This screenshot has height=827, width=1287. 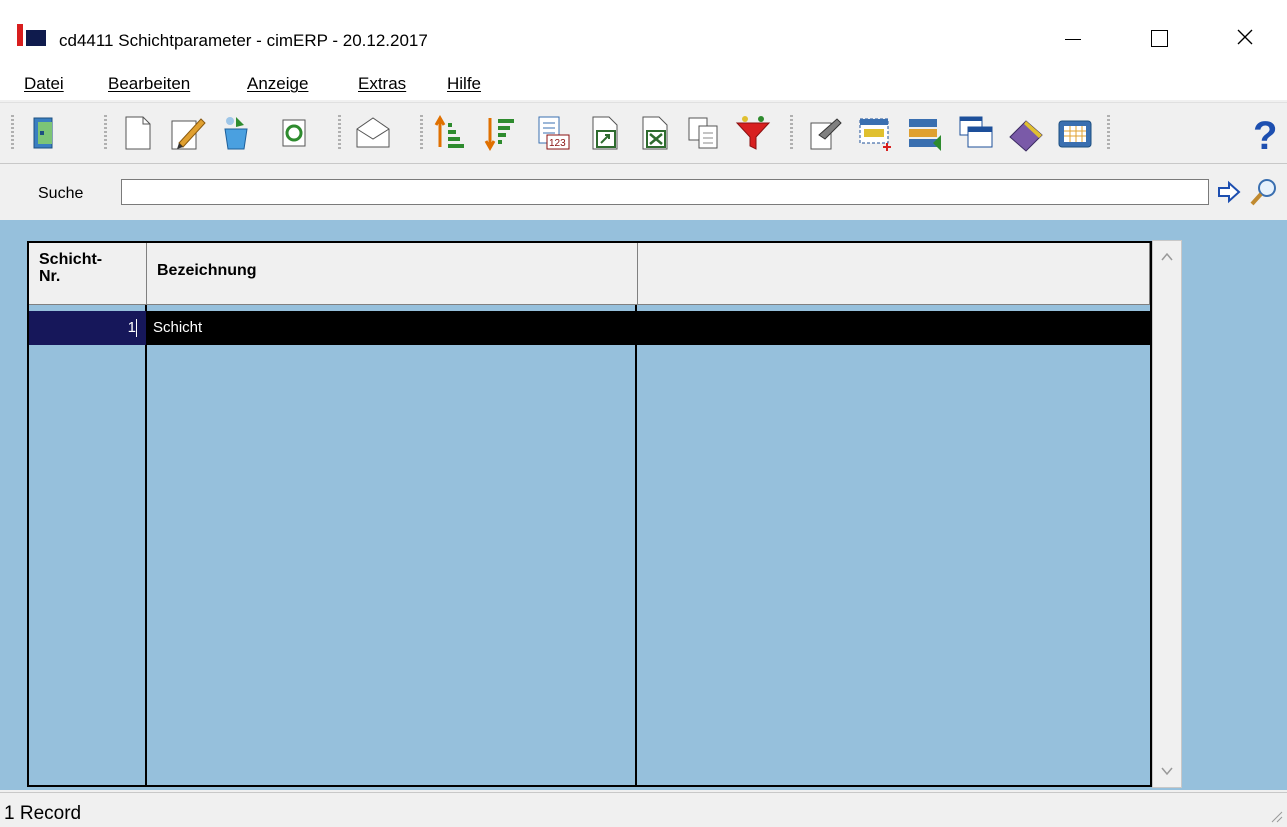 I want to click on menu-bar: Datei Bearbeiten Anzeige Extras Hilfe, so click(x=643, y=82).